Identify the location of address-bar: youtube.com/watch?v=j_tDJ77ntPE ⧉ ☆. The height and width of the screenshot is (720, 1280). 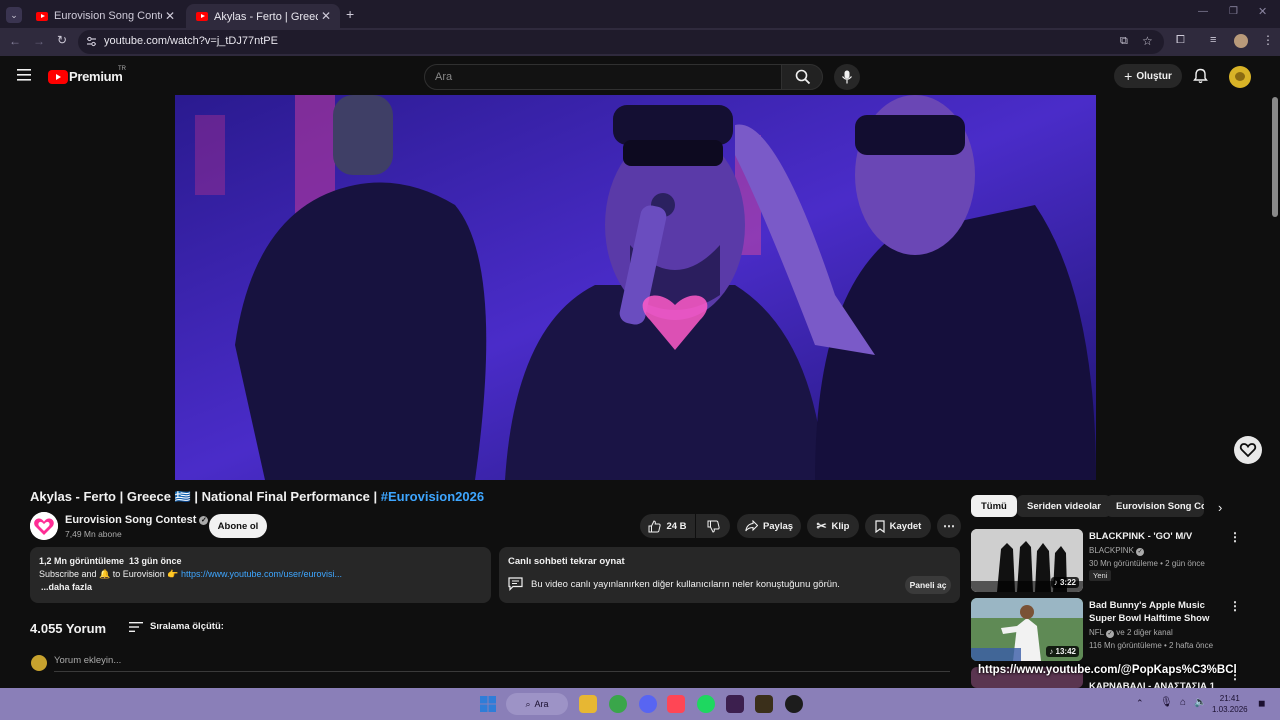
(621, 42).